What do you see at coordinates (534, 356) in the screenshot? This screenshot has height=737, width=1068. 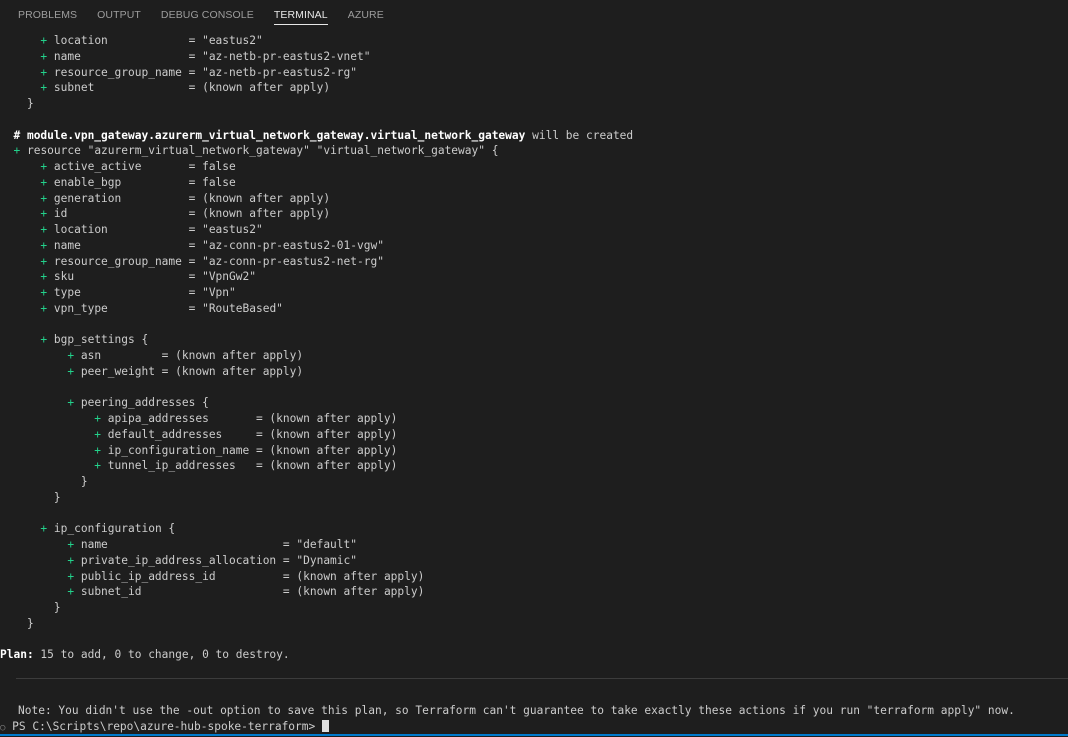 I see `terminal-line: + asn = (known after apply)` at bounding box center [534, 356].